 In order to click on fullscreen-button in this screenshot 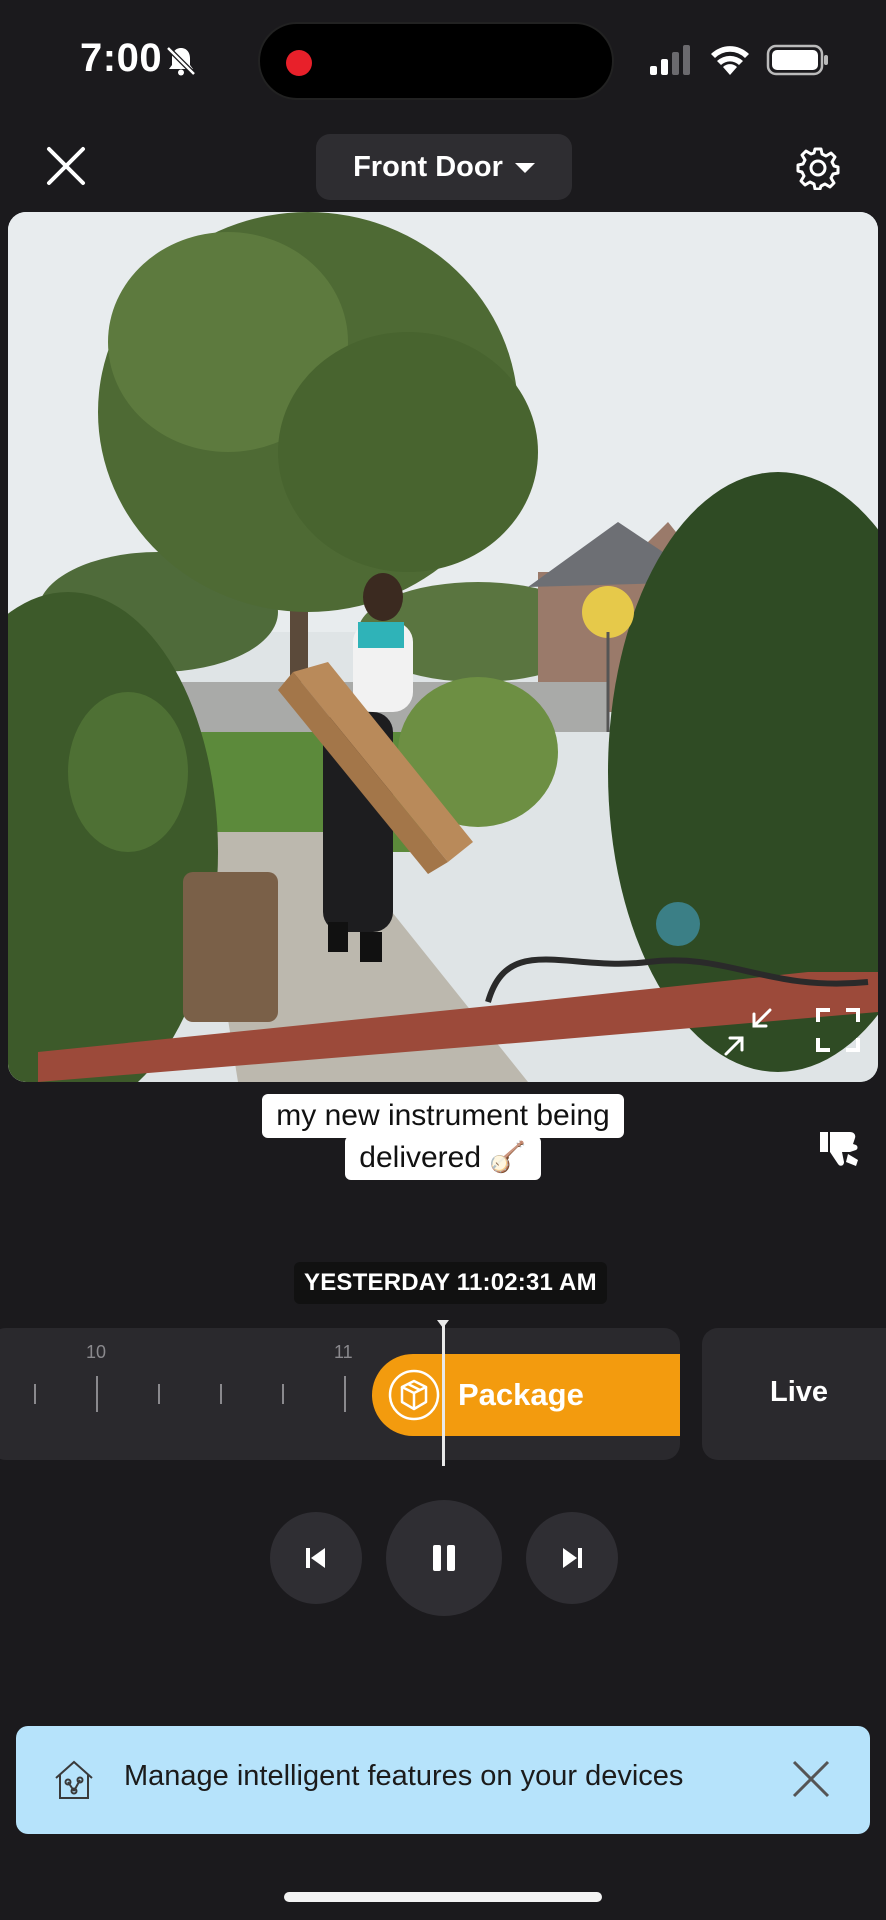, I will do `click(838, 1030)`.